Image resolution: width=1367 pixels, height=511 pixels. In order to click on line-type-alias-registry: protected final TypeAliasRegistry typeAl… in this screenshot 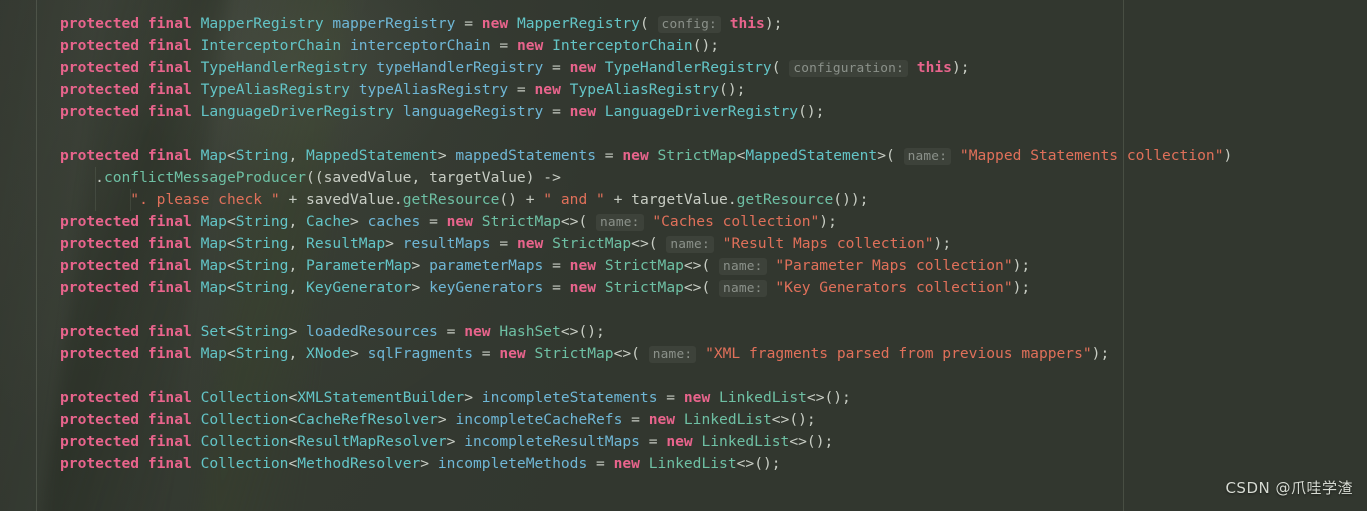, I will do `click(683, 90)`.